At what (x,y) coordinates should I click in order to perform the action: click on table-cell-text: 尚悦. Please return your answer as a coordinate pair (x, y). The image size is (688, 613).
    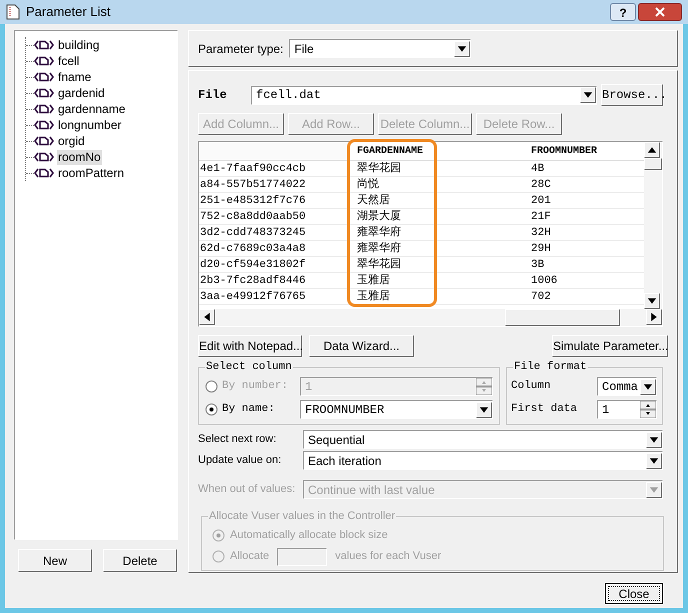
    Looking at the image, I should click on (368, 184).